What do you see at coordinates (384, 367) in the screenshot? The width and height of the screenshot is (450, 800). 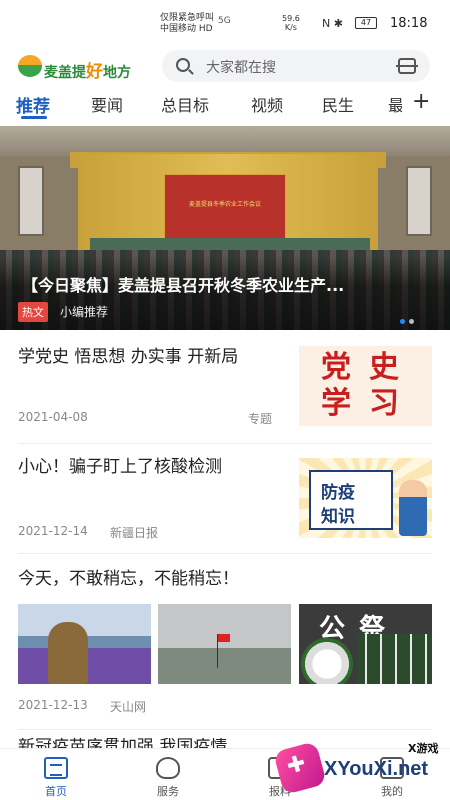 I see `thumb-char: 史` at bounding box center [384, 367].